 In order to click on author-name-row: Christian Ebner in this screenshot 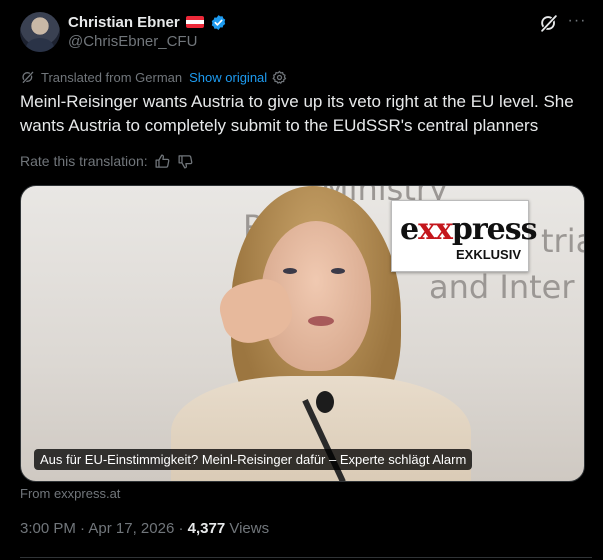, I will do `click(147, 22)`.